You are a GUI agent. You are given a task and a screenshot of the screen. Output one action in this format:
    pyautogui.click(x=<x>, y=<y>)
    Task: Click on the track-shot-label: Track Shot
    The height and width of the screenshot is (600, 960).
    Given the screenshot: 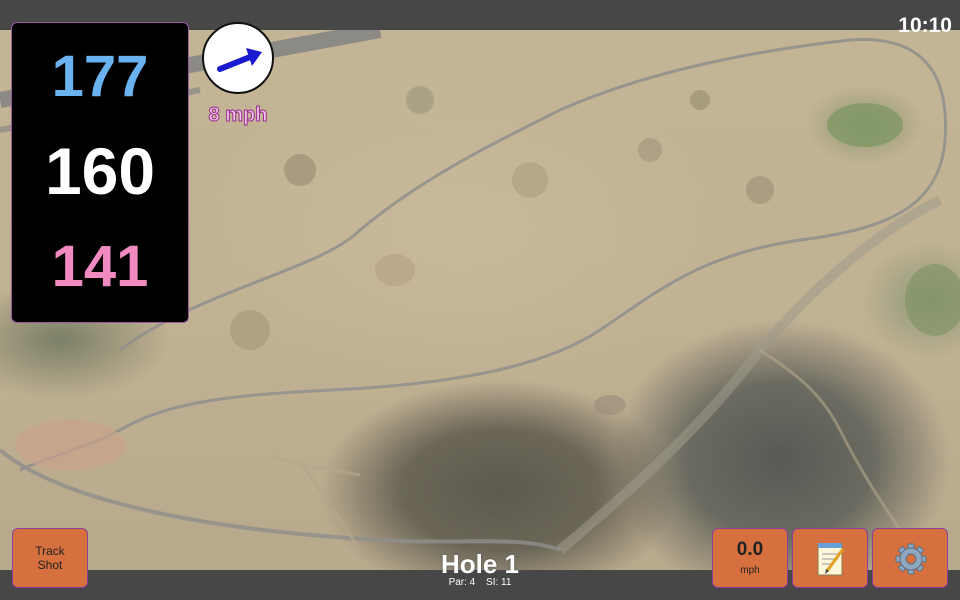 What is the action you would take?
    pyautogui.click(x=50, y=558)
    